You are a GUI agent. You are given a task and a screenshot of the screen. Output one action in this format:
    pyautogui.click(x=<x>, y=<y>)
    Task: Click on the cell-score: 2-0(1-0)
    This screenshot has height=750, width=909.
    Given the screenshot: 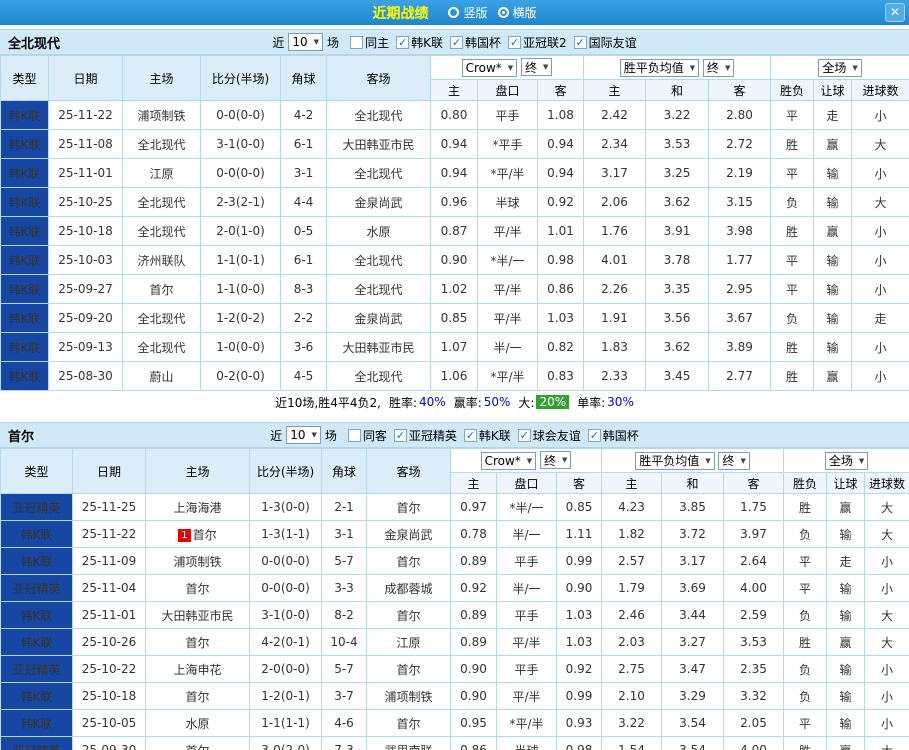 What is the action you would take?
    pyautogui.click(x=240, y=231)
    